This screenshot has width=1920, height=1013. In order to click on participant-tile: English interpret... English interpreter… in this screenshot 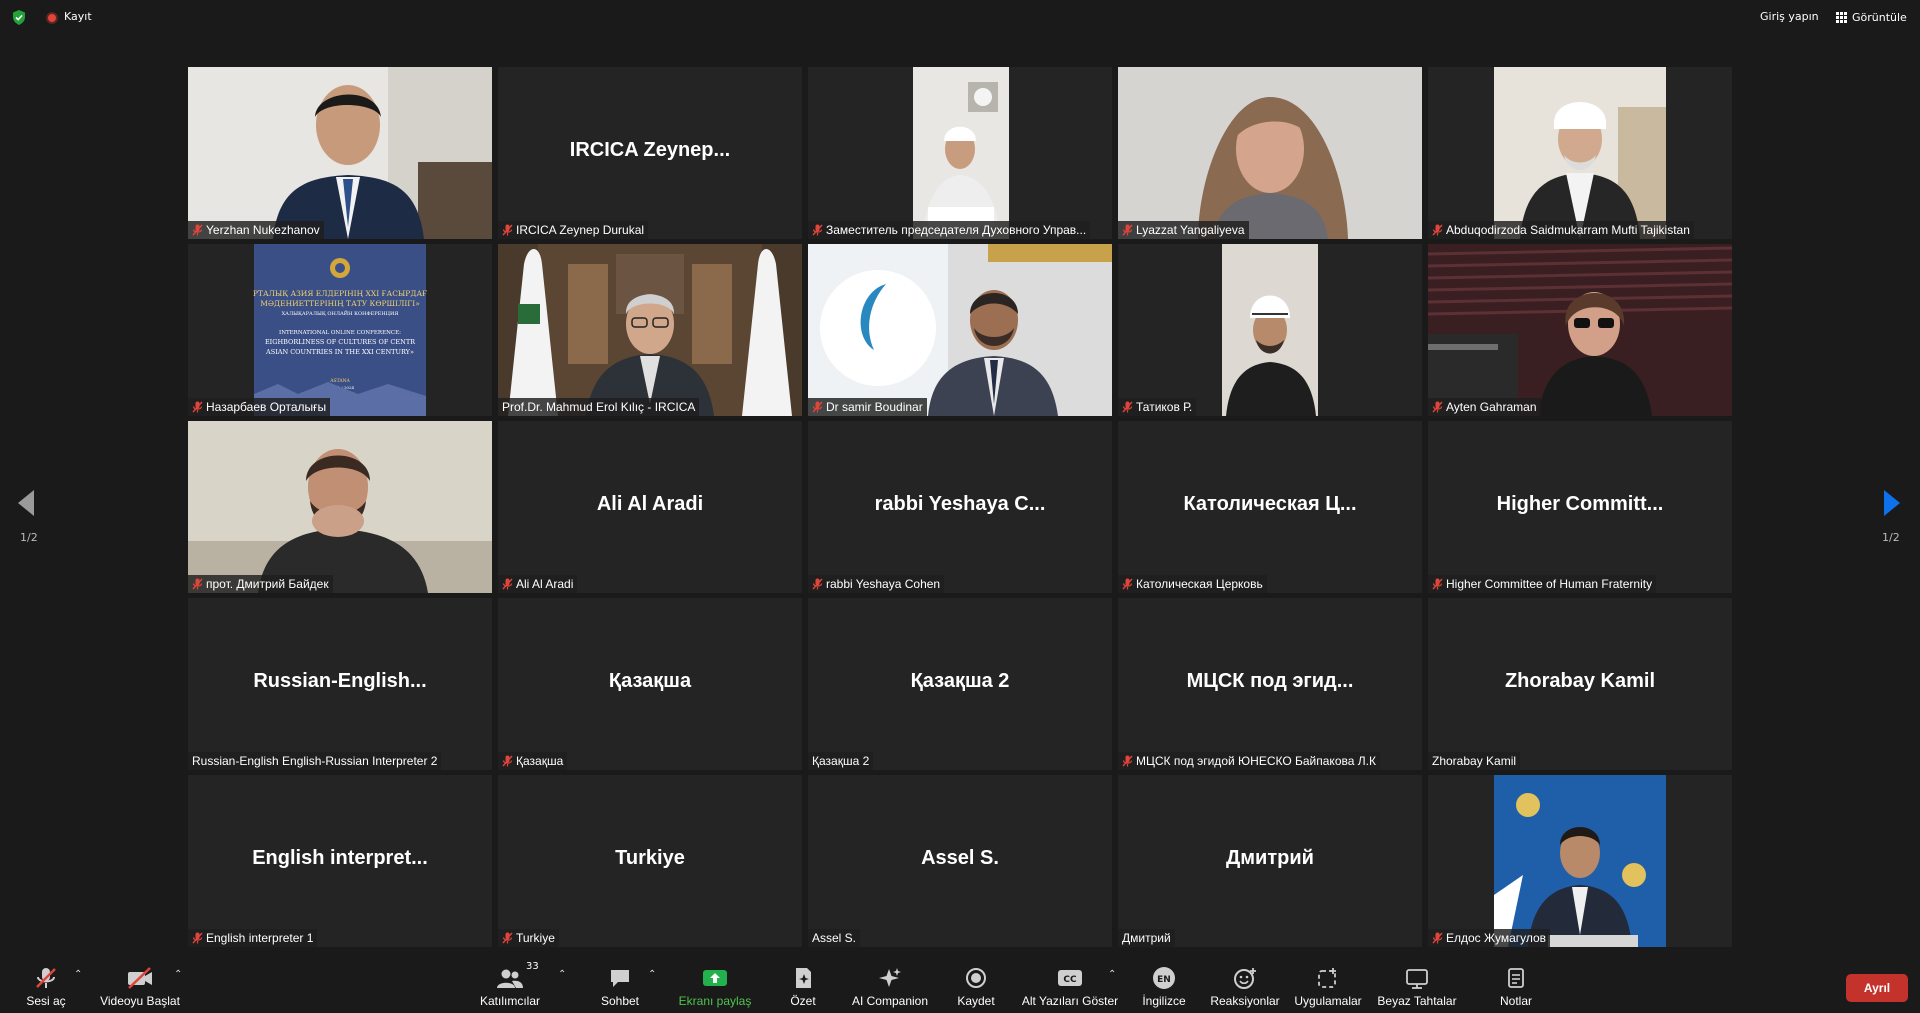, I will do `click(340, 861)`.